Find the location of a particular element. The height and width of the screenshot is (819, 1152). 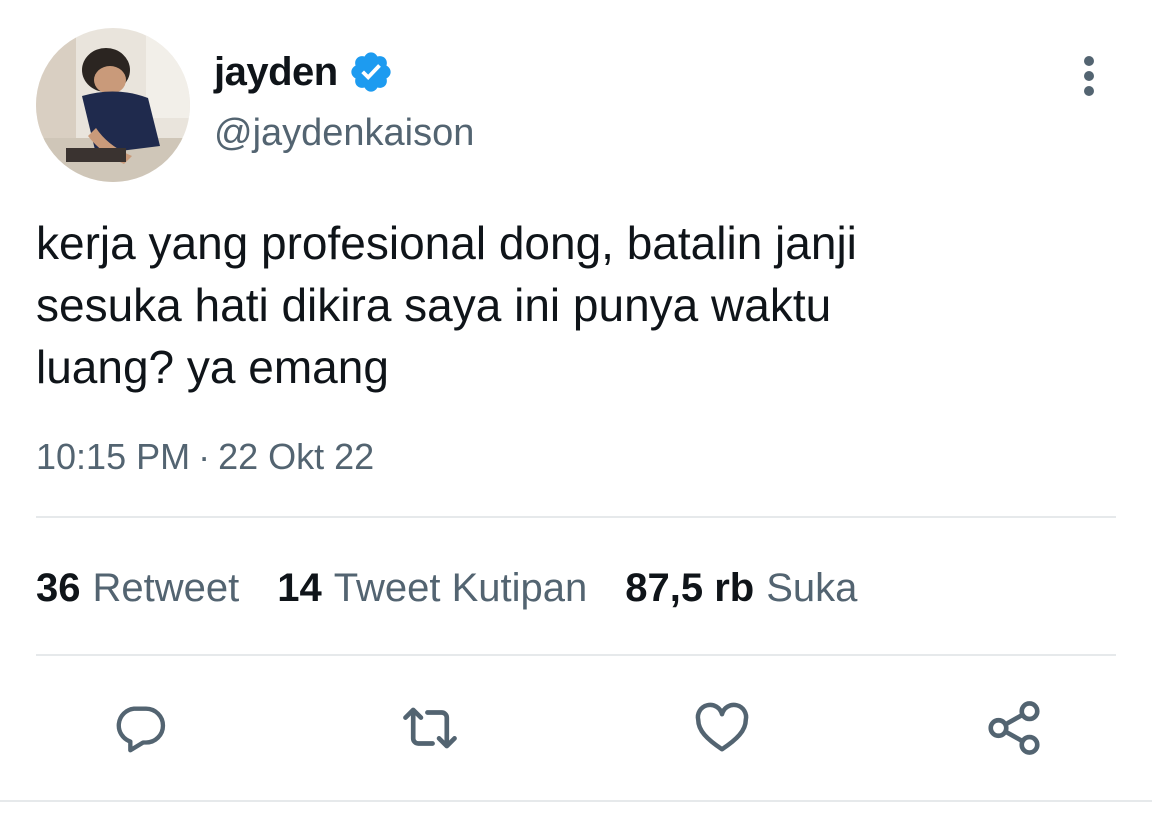

quote-tweet-label: Tweet Kutipan is located at coordinates (460, 587).